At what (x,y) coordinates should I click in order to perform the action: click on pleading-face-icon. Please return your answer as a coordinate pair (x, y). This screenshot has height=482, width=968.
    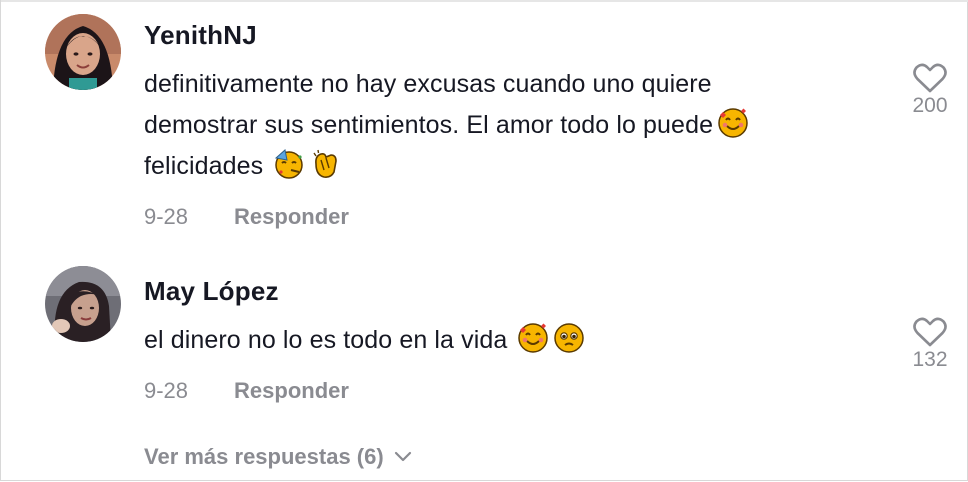
    Looking at the image, I should click on (569, 338).